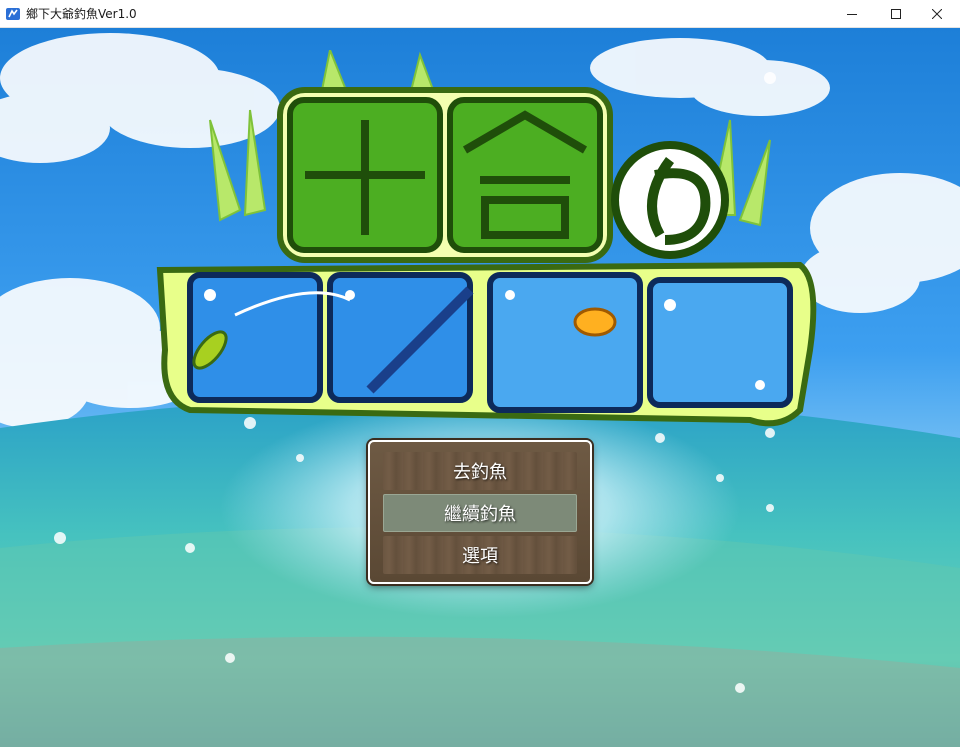 Image resolution: width=960 pixels, height=747 pixels. Describe the element at coordinates (81, 14) in the screenshot. I see `window-title: 鄉下大爺釣魚Ver1.0` at that location.